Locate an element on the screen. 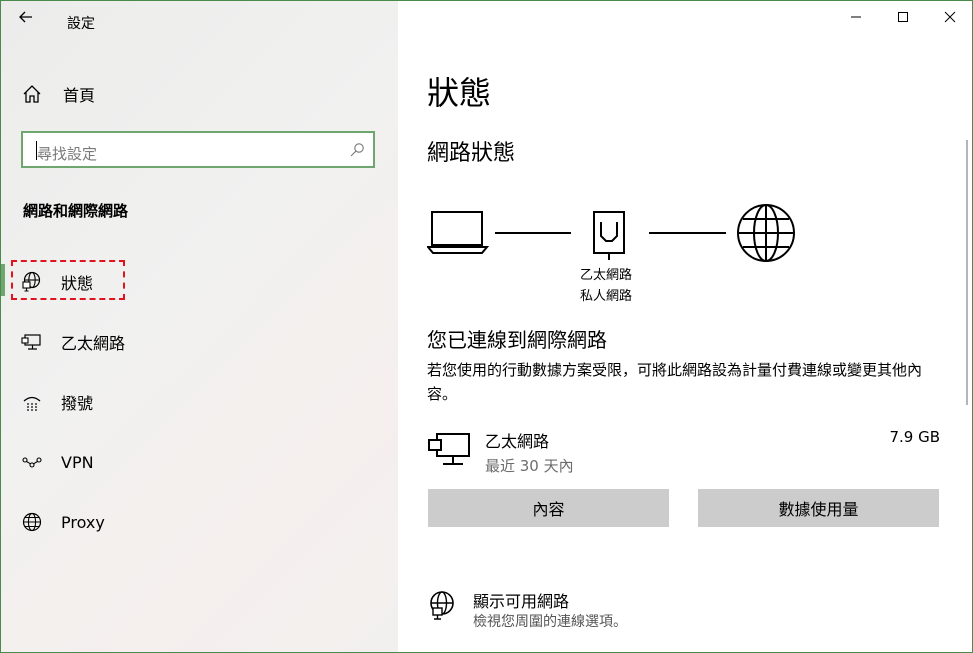 The image size is (973, 653). search-icon is located at coordinates (357, 150).